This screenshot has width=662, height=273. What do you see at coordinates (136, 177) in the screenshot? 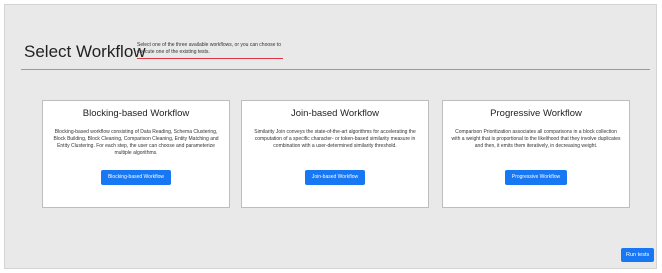
I see `blocking-workflow-button: Blocking-based Workflow` at bounding box center [136, 177].